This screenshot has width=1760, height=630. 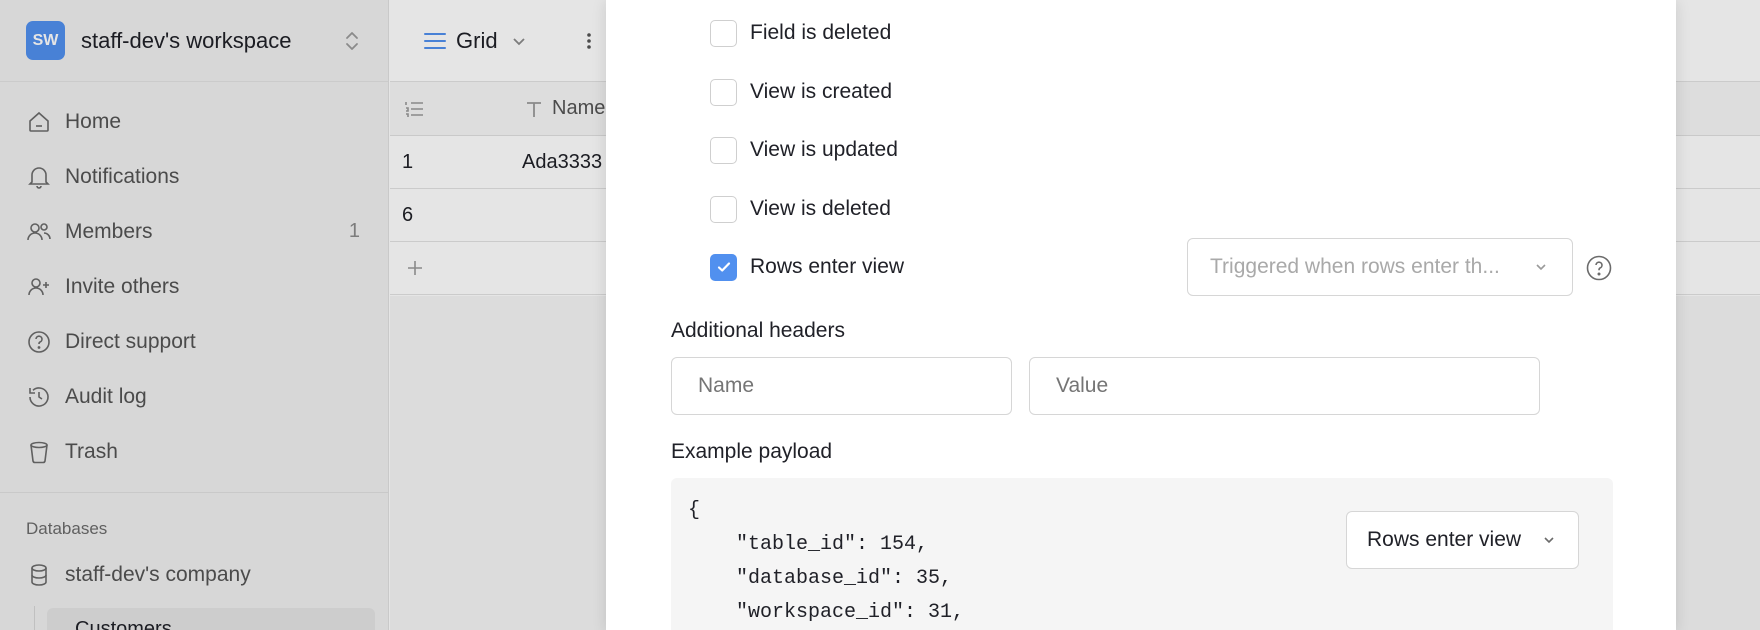 I want to click on event-label: Rows enter view, so click(x=827, y=266).